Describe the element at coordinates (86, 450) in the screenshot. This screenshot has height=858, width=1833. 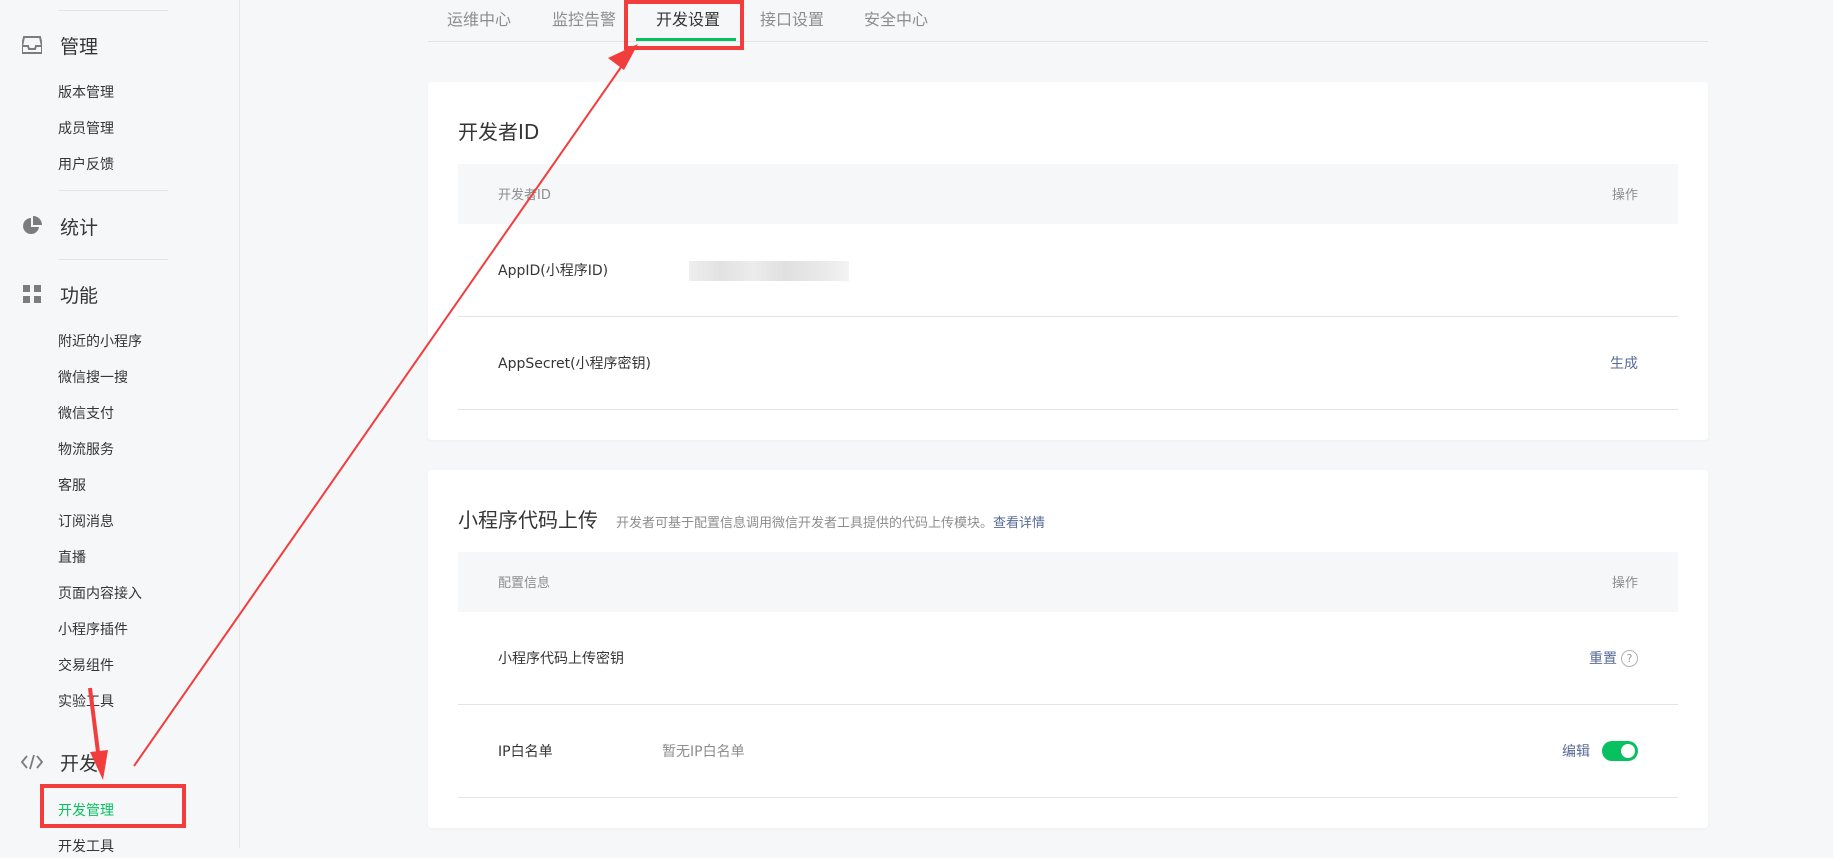
I see `sidebar-item-logistics: 物流服务` at that location.